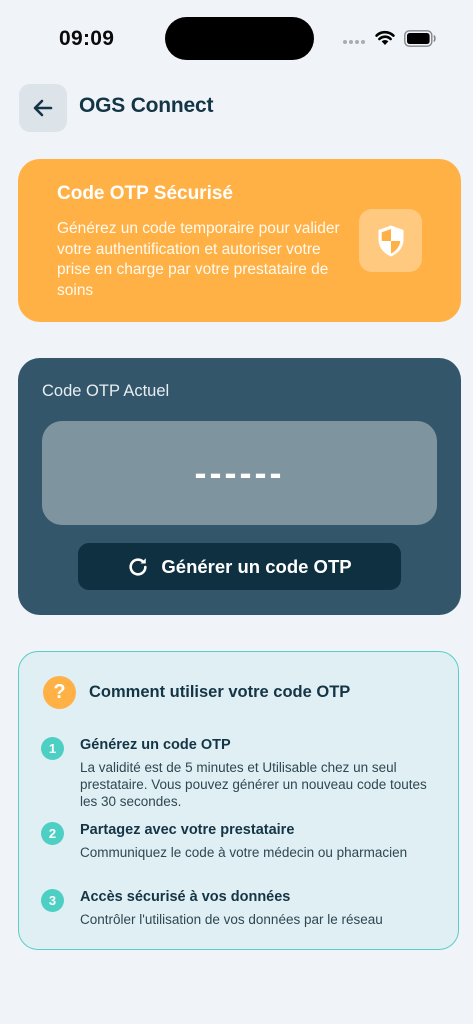 The width and height of the screenshot is (473, 1024). I want to click on otp-code: ------, so click(239, 472).